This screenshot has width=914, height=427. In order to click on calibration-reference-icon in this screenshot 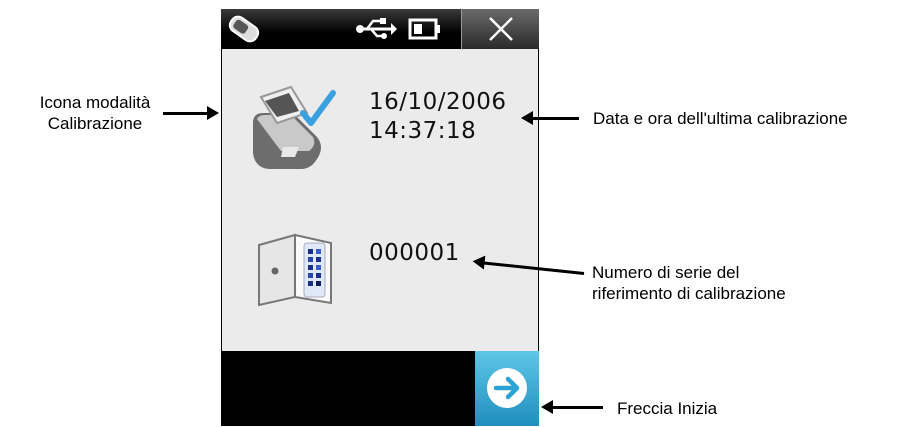, I will do `click(295, 272)`.